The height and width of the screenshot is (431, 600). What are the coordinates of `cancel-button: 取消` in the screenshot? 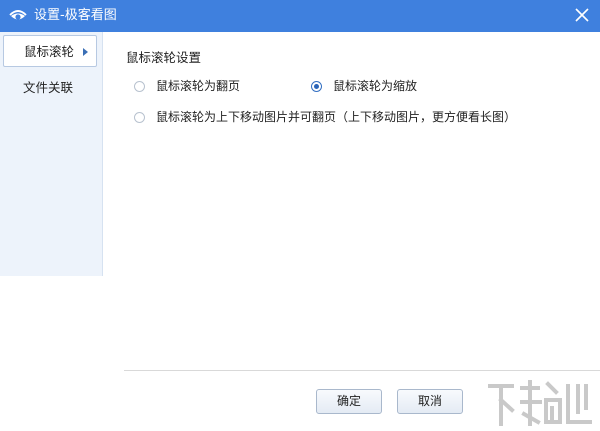 It's located at (430, 401).